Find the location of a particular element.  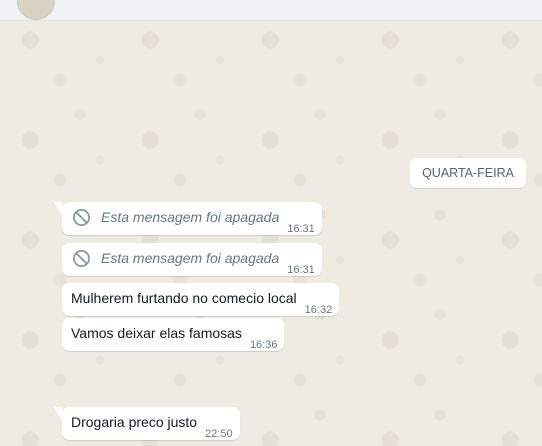

message-text: Drogaria preco justo is located at coordinates (134, 422).